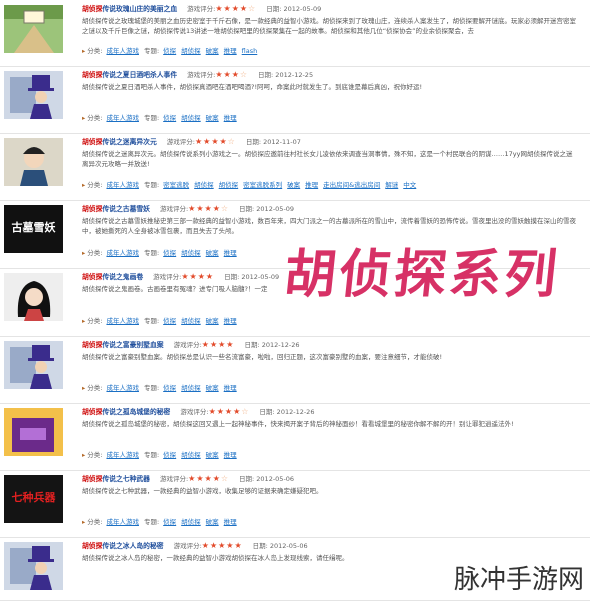 The image size is (590, 601). What do you see at coordinates (116, 209) in the screenshot?
I see `game-title-link: 胡侦探传说之古墓雪妖` at bounding box center [116, 209].